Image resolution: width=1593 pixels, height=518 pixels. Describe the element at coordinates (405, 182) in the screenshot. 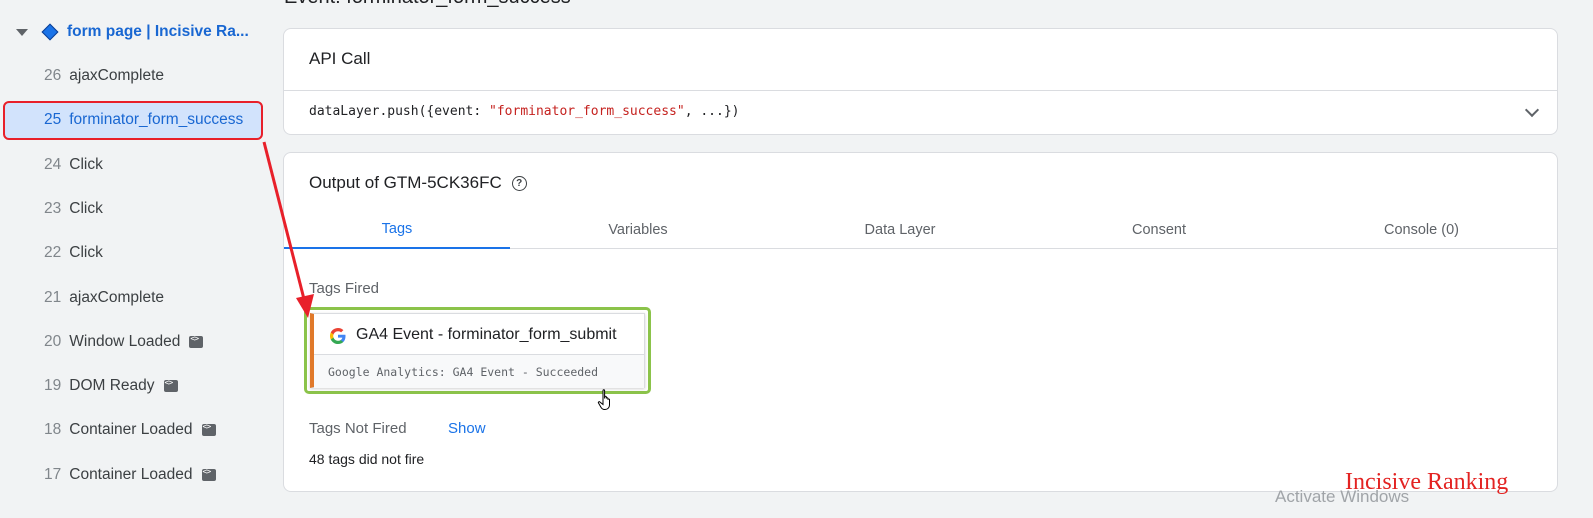

I see `output-title-text: Output of GTM-5CK36FC` at that location.